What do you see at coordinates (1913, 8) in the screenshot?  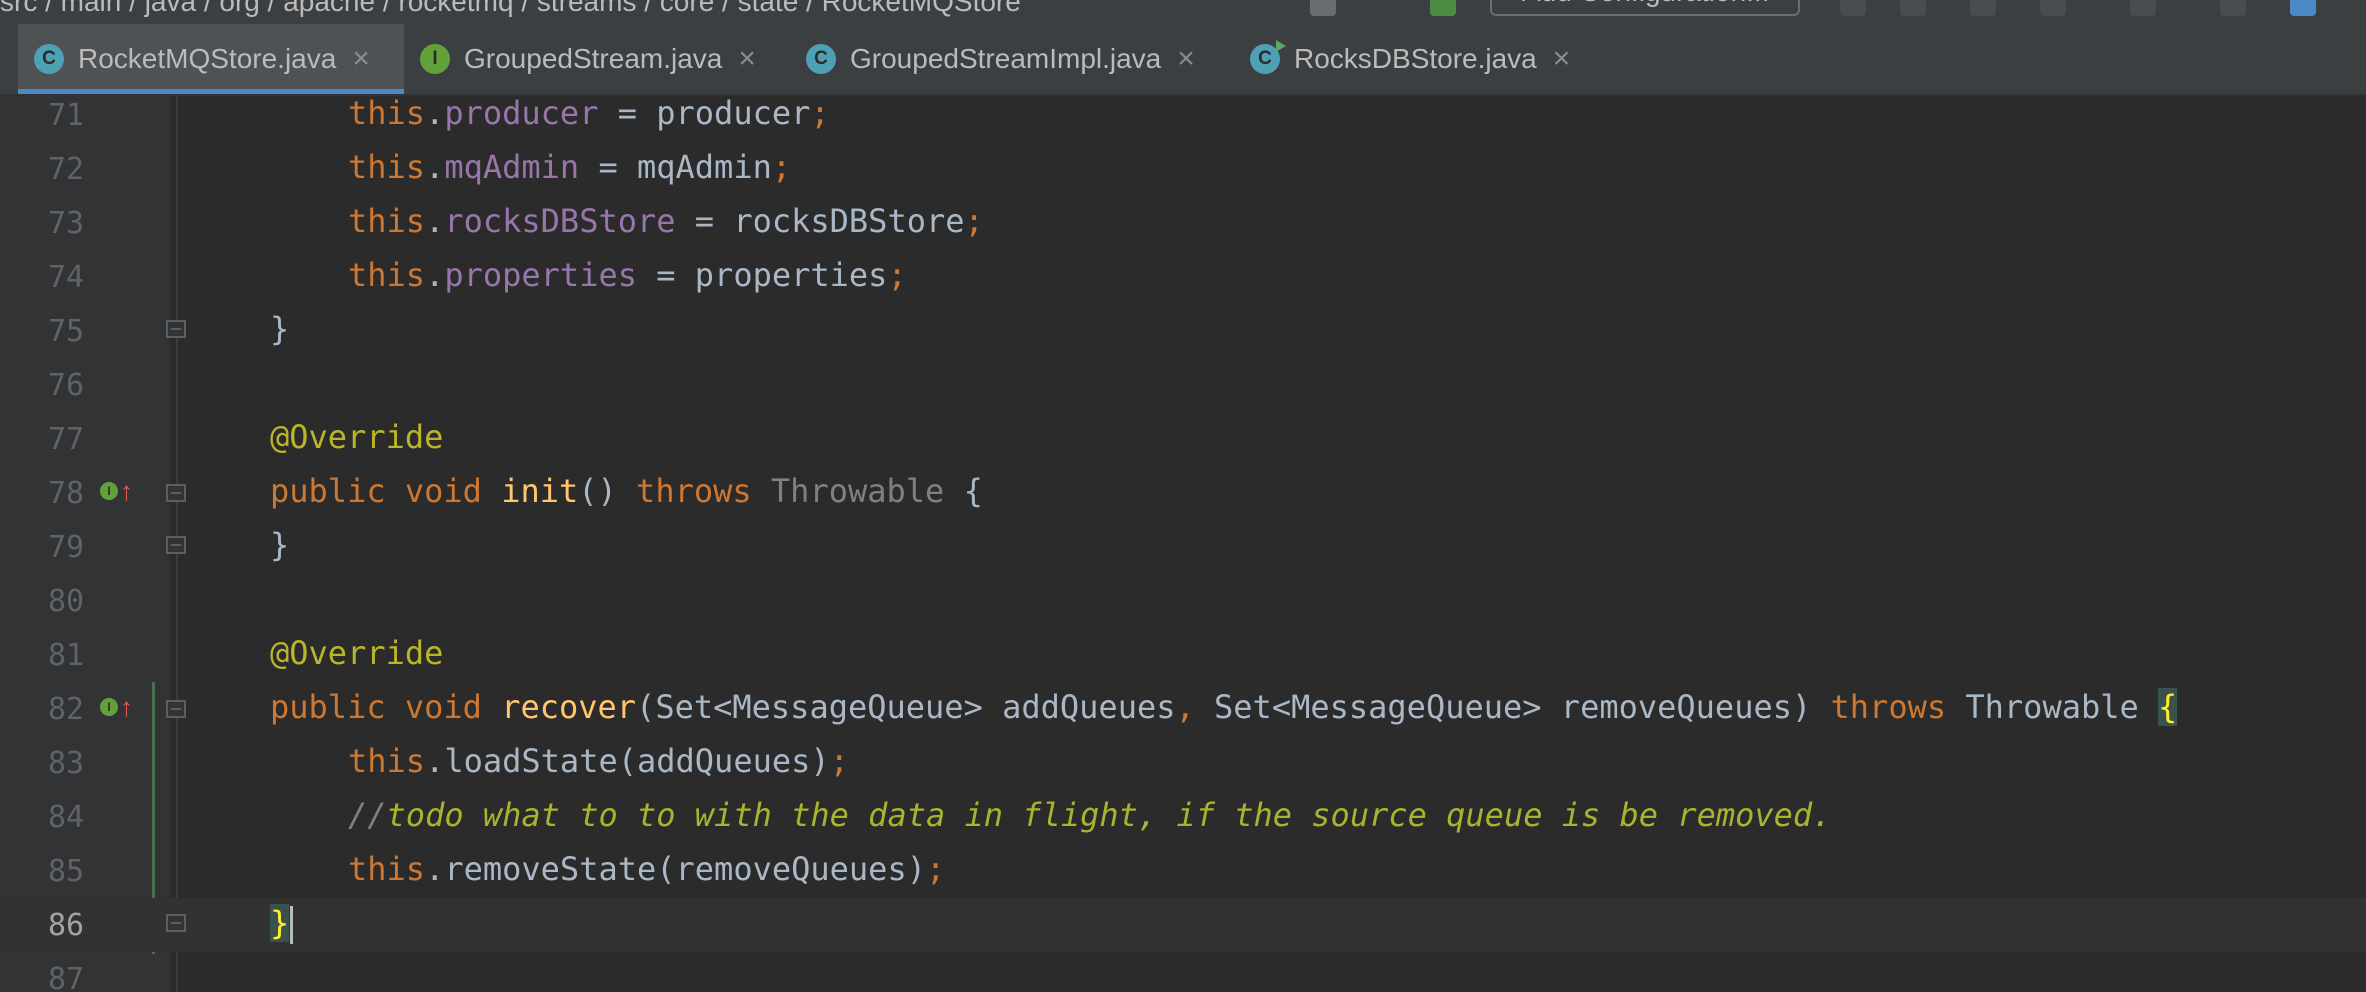 I see `debug-icon` at bounding box center [1913, 8].